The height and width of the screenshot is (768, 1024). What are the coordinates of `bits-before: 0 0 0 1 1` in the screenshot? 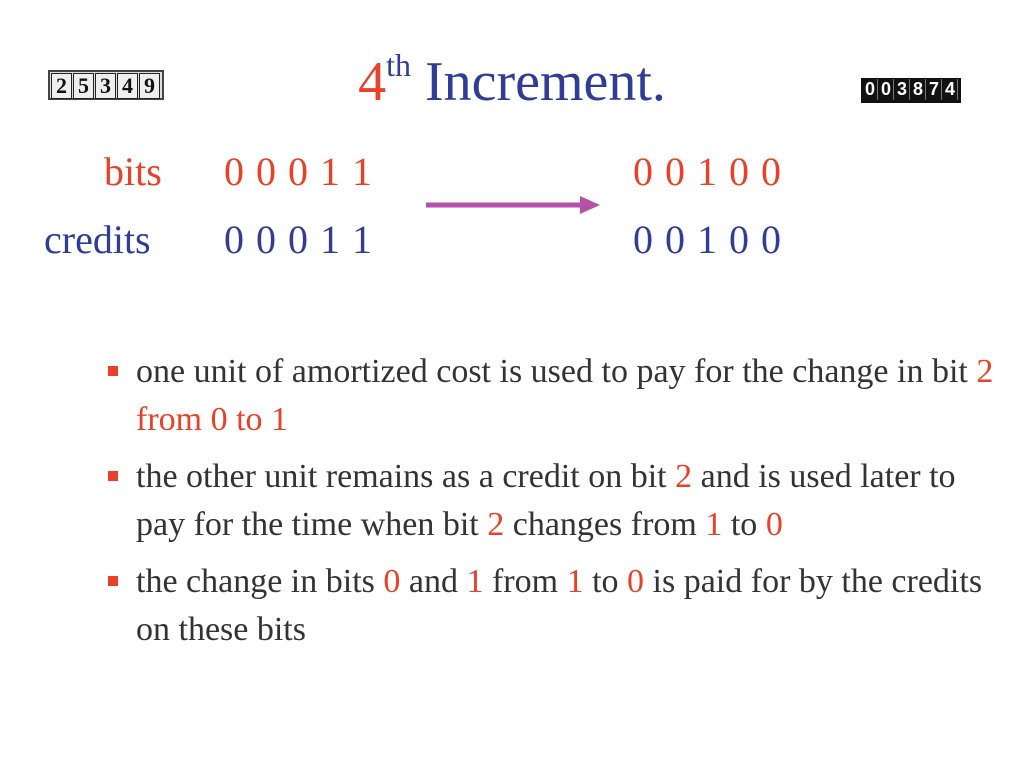 It's located at (298, 171).